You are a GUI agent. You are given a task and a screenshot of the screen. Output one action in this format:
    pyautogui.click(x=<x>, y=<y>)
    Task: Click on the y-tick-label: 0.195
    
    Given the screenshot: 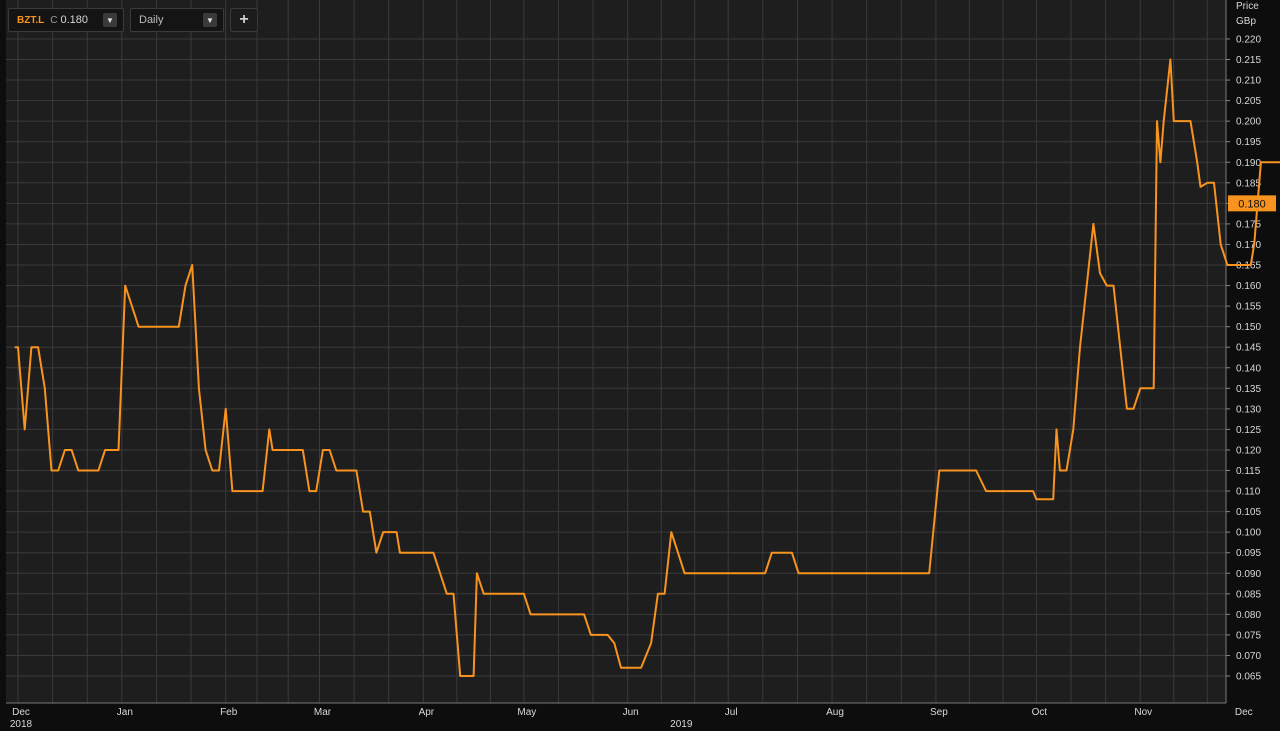 What is the action you would take?
    pyautogui.click(x=1248, y=142)
    